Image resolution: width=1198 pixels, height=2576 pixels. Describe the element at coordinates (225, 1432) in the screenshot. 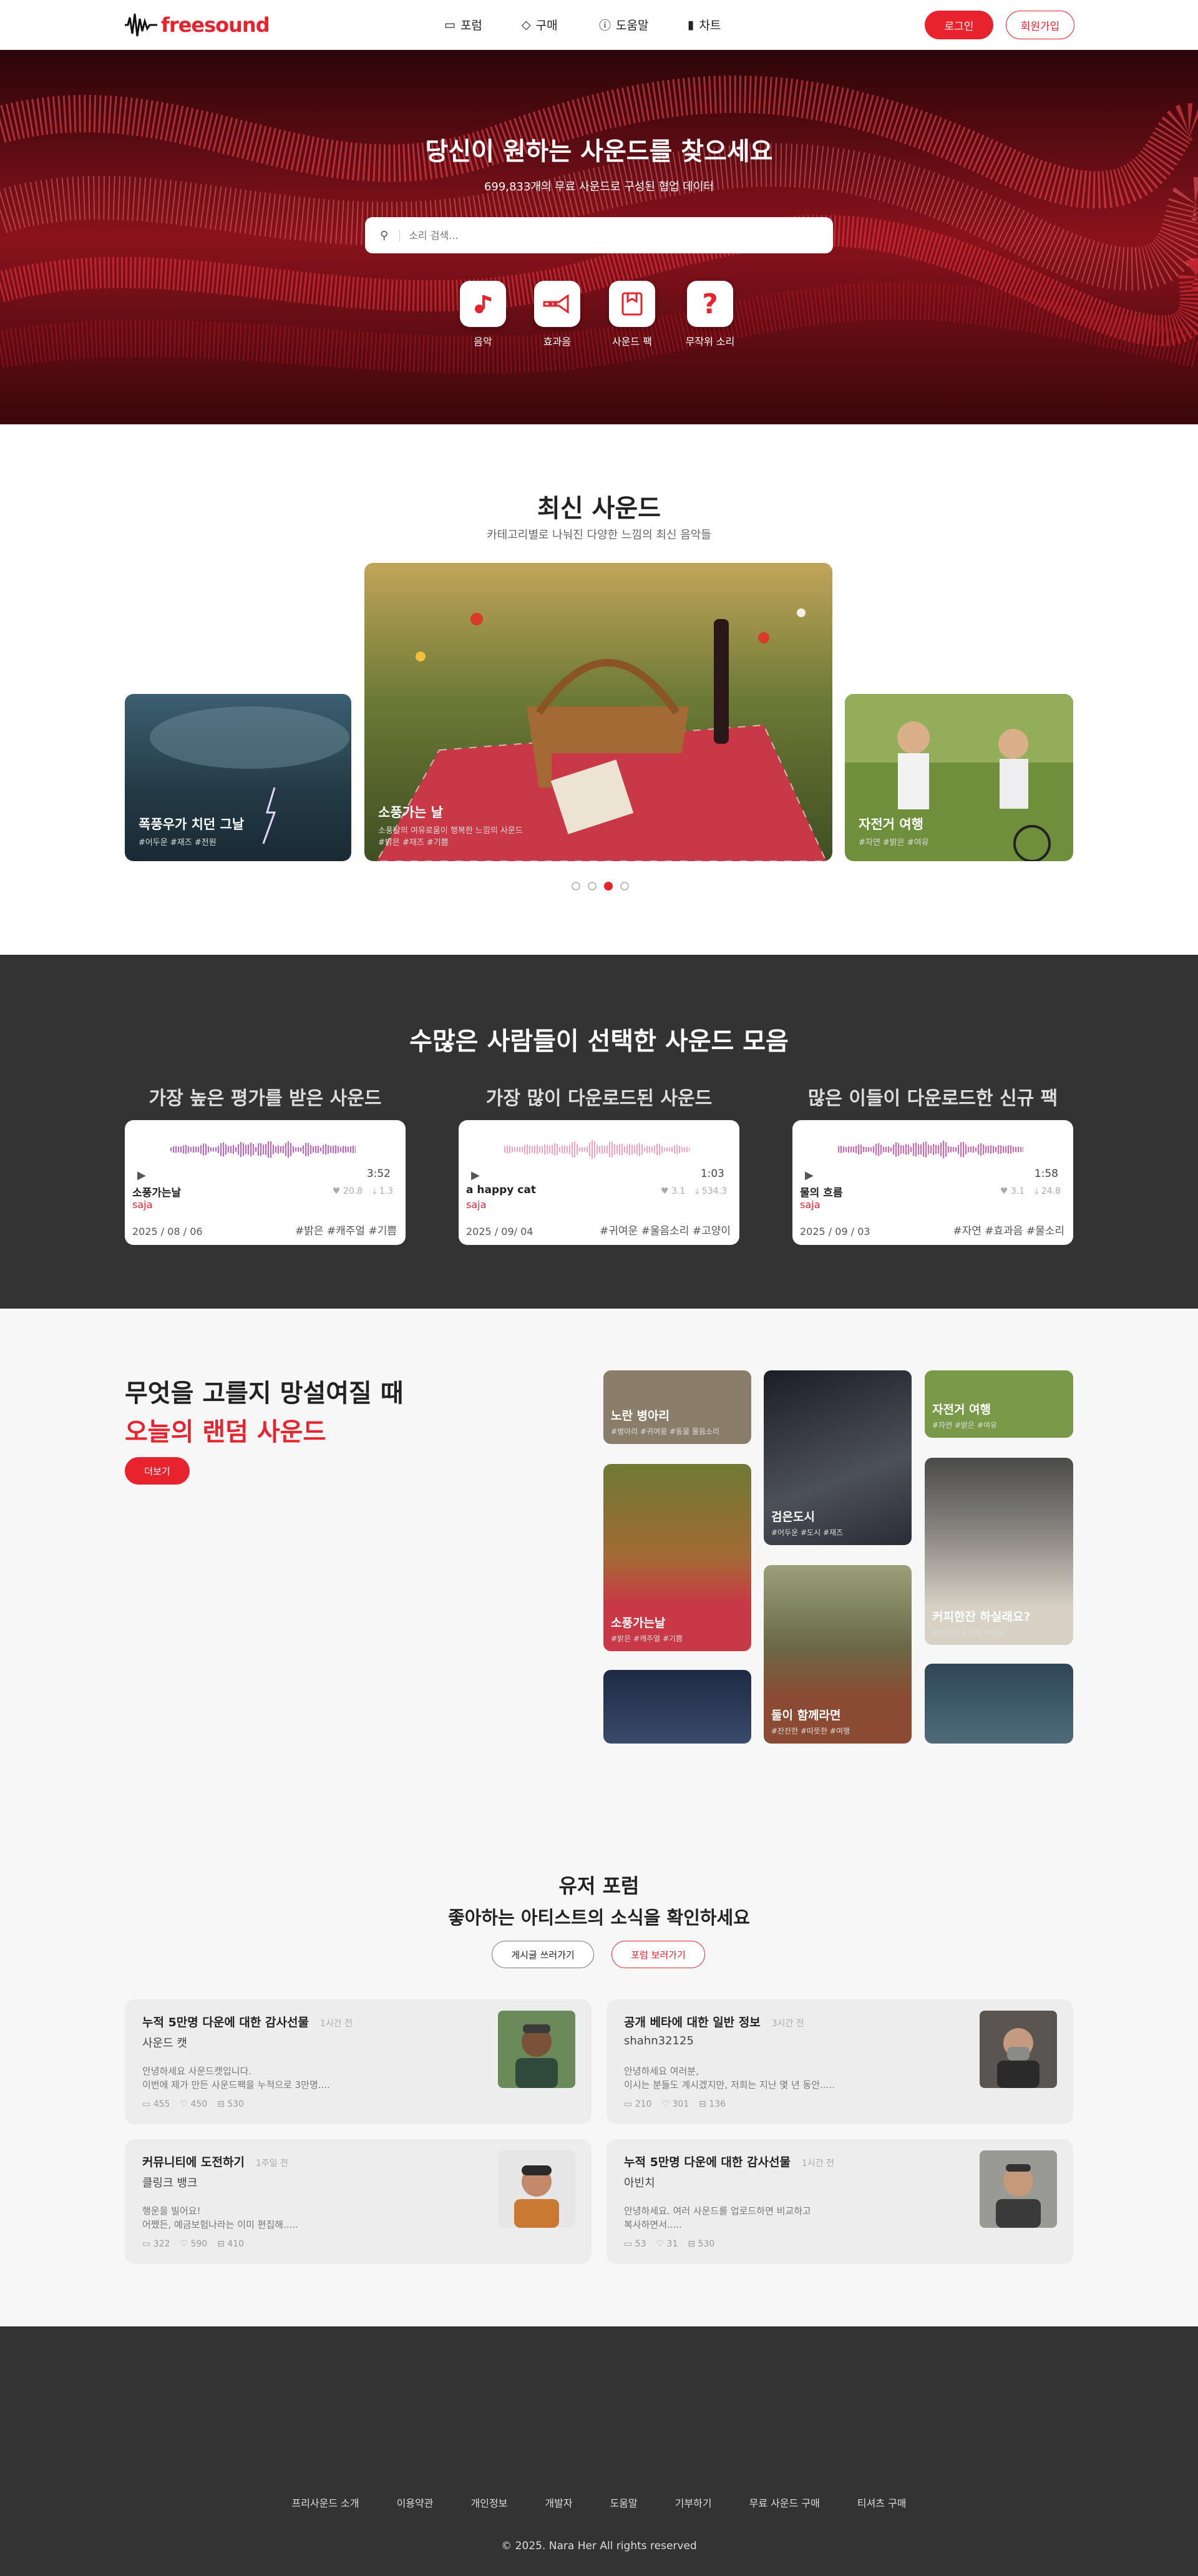

I see `random-subheading: 오늘의 랜덤 사운드` at that location.